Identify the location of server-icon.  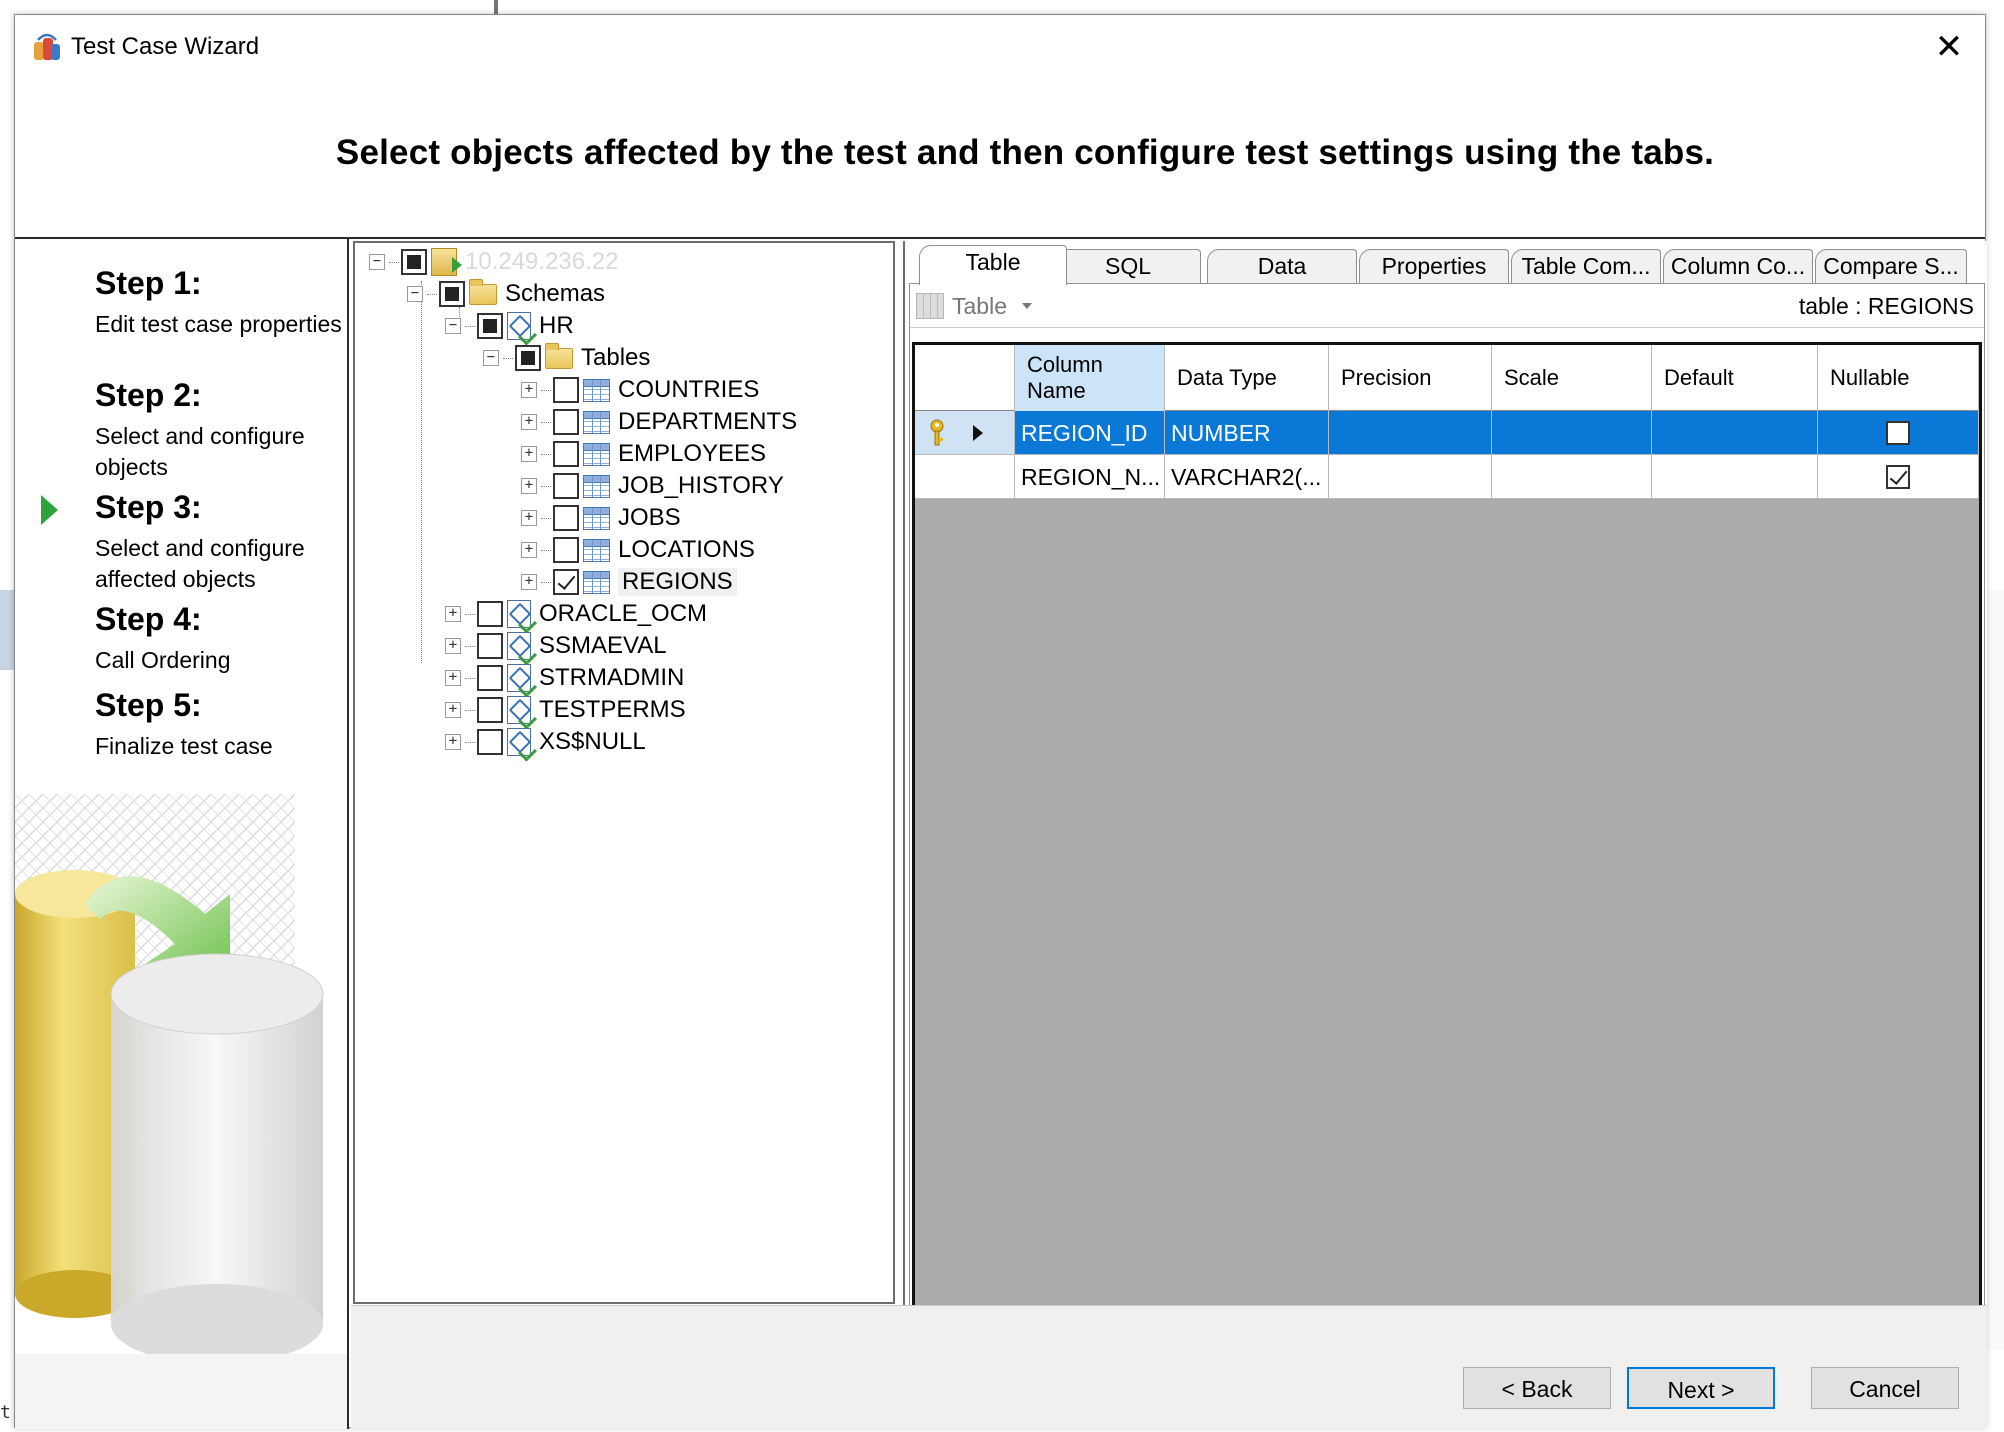
(446, 262).